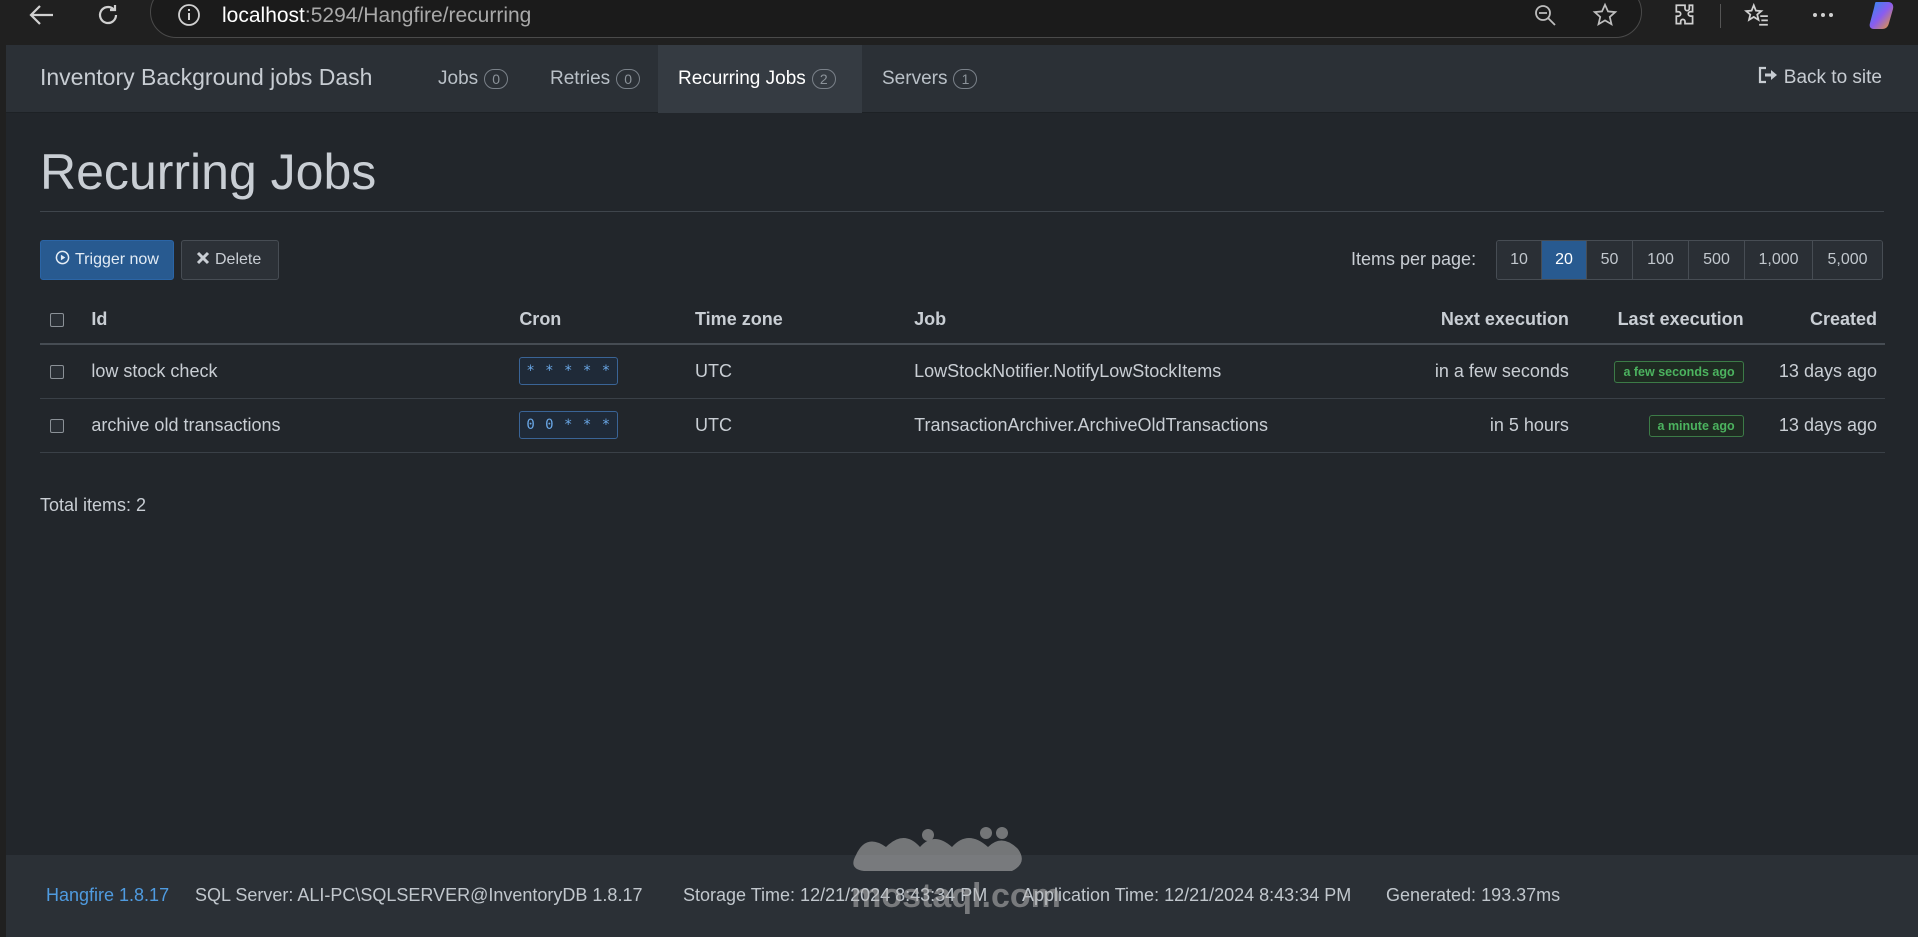 This screenshot has height=937, width=1918. I want to click on page-title: Recurring Jobs, so click(208, 172).